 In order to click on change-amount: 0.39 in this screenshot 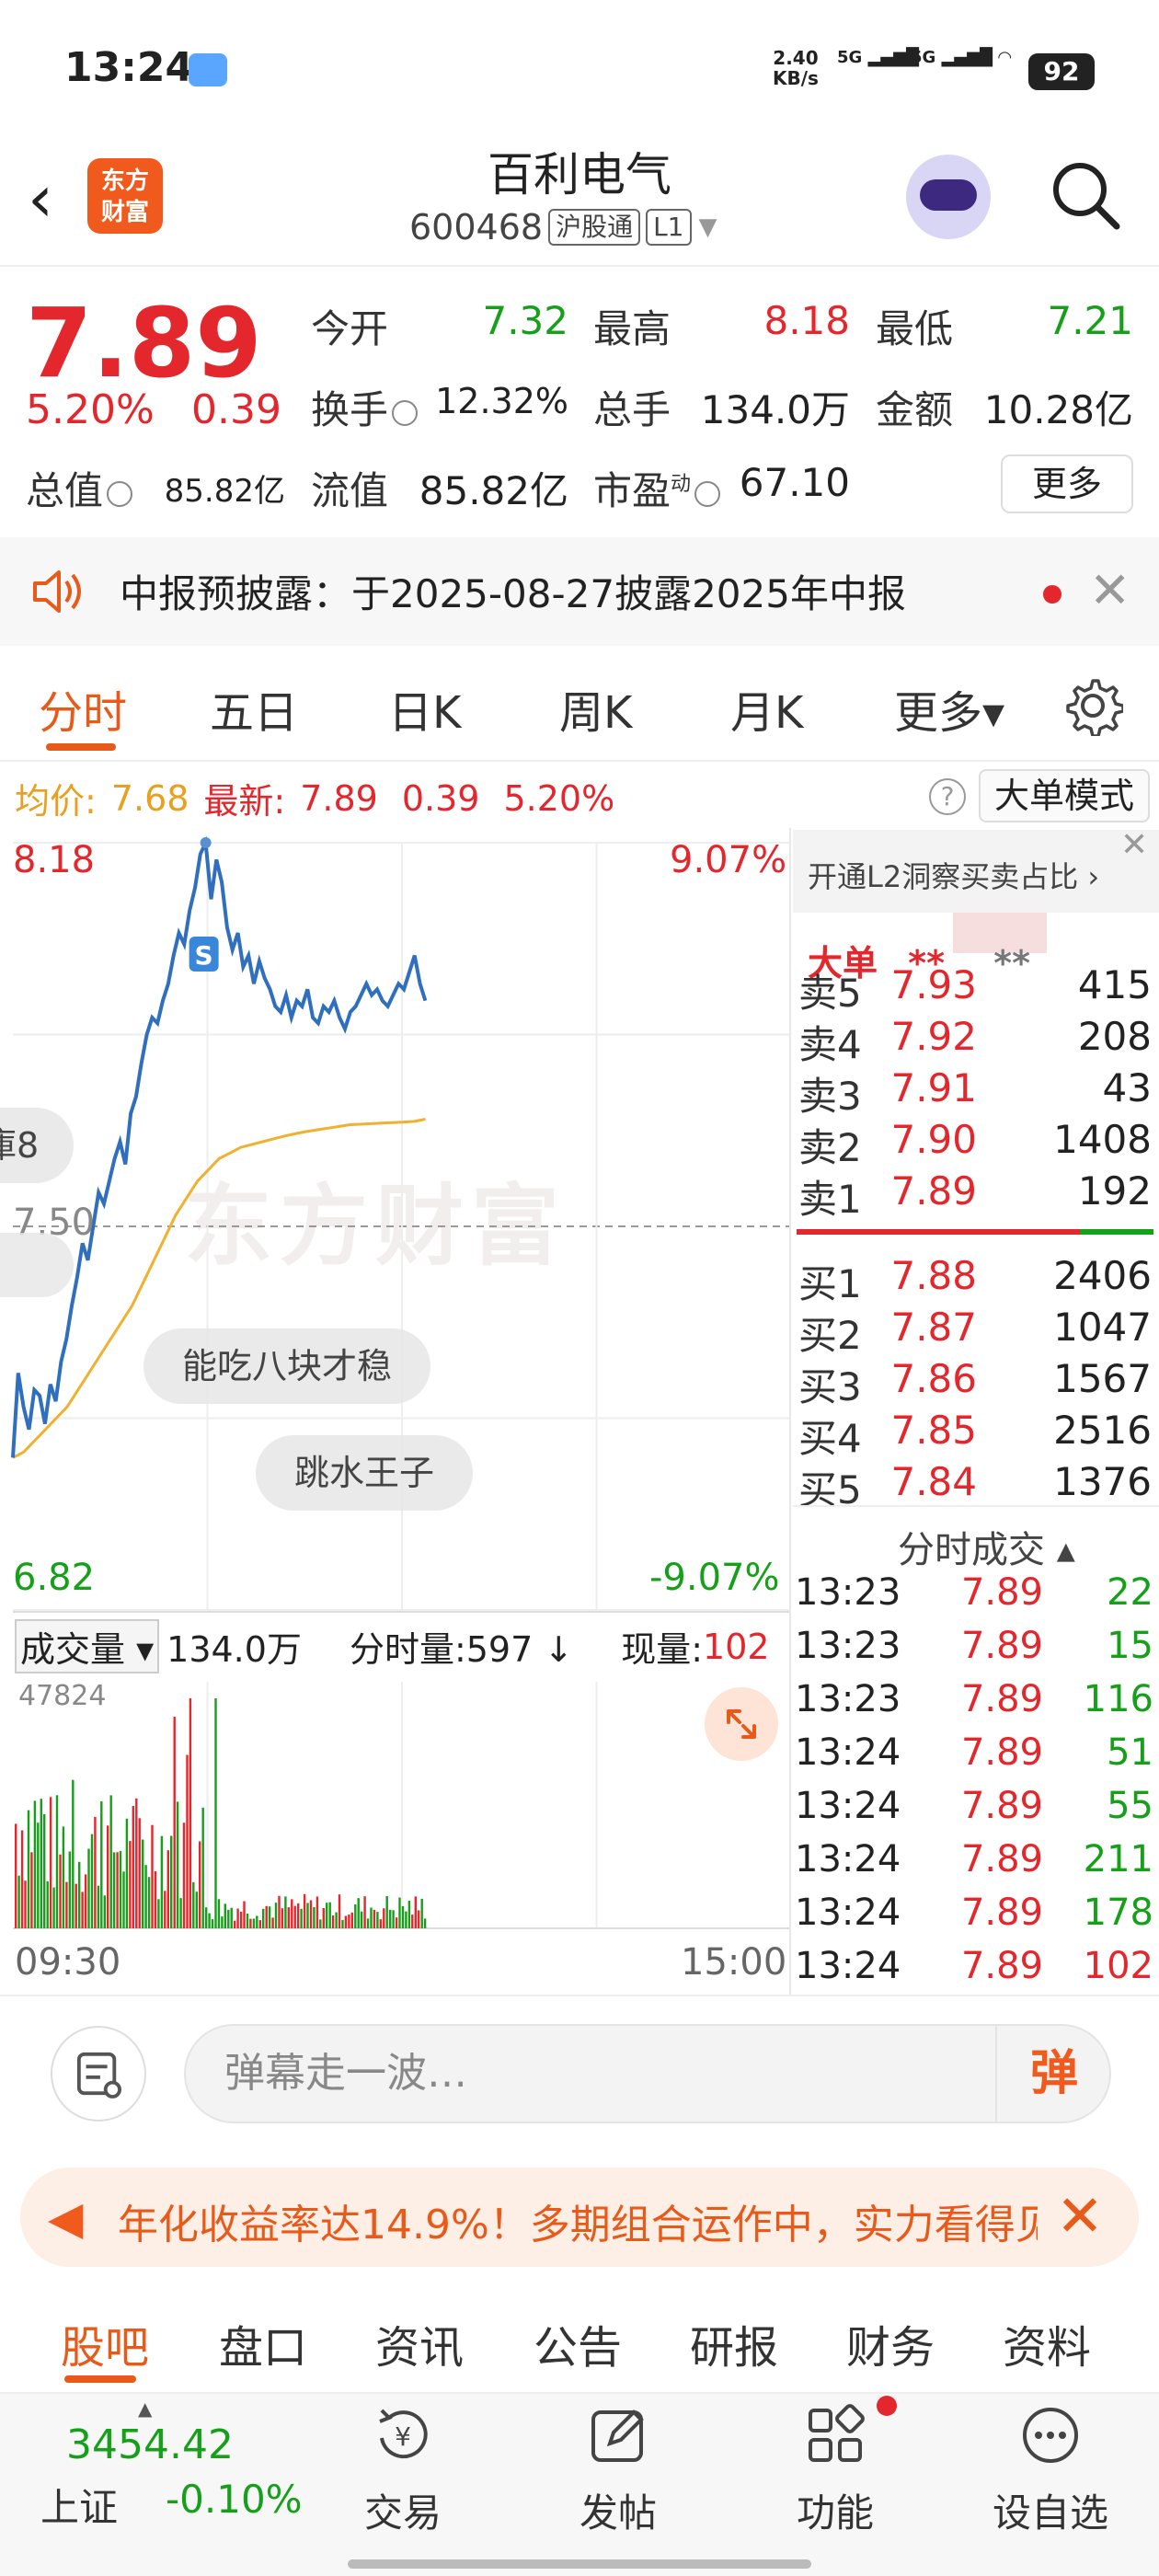, I will do `click(236, 409)`.